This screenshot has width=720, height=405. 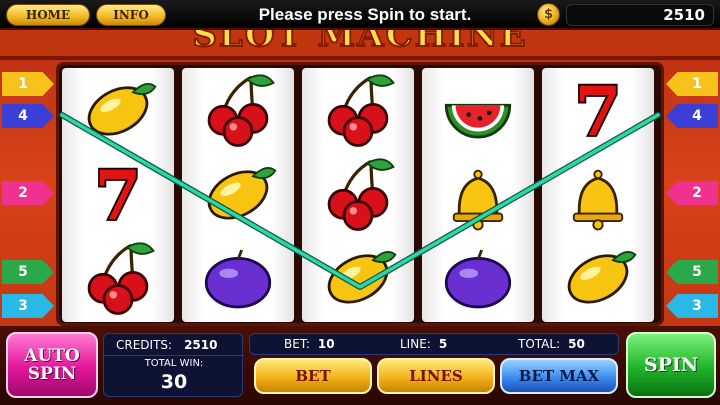 What do you see at coordinates (559, 376) in the screenshot?
I see `bet-max-button: BET MAX` at bounding box center [559, 376].